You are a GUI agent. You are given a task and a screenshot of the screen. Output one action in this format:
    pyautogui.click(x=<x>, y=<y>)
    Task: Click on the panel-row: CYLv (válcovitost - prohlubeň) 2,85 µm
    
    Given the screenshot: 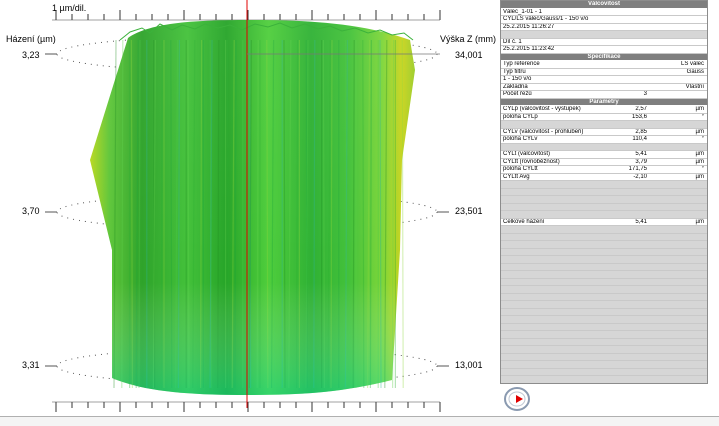 What is the action you would take?
    pyautogui.click(x=604, y=132)
    